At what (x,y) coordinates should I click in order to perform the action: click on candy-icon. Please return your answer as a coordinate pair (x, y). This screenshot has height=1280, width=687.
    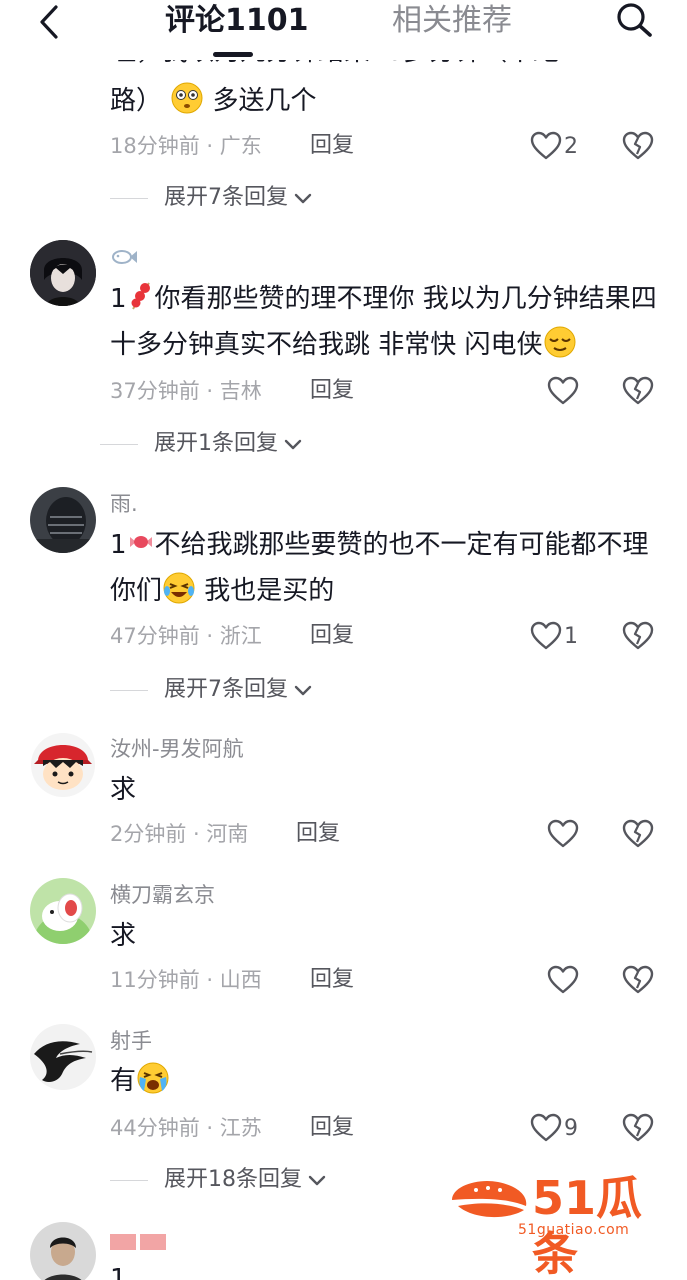
    Looking at the image, I should click on (140, 542).